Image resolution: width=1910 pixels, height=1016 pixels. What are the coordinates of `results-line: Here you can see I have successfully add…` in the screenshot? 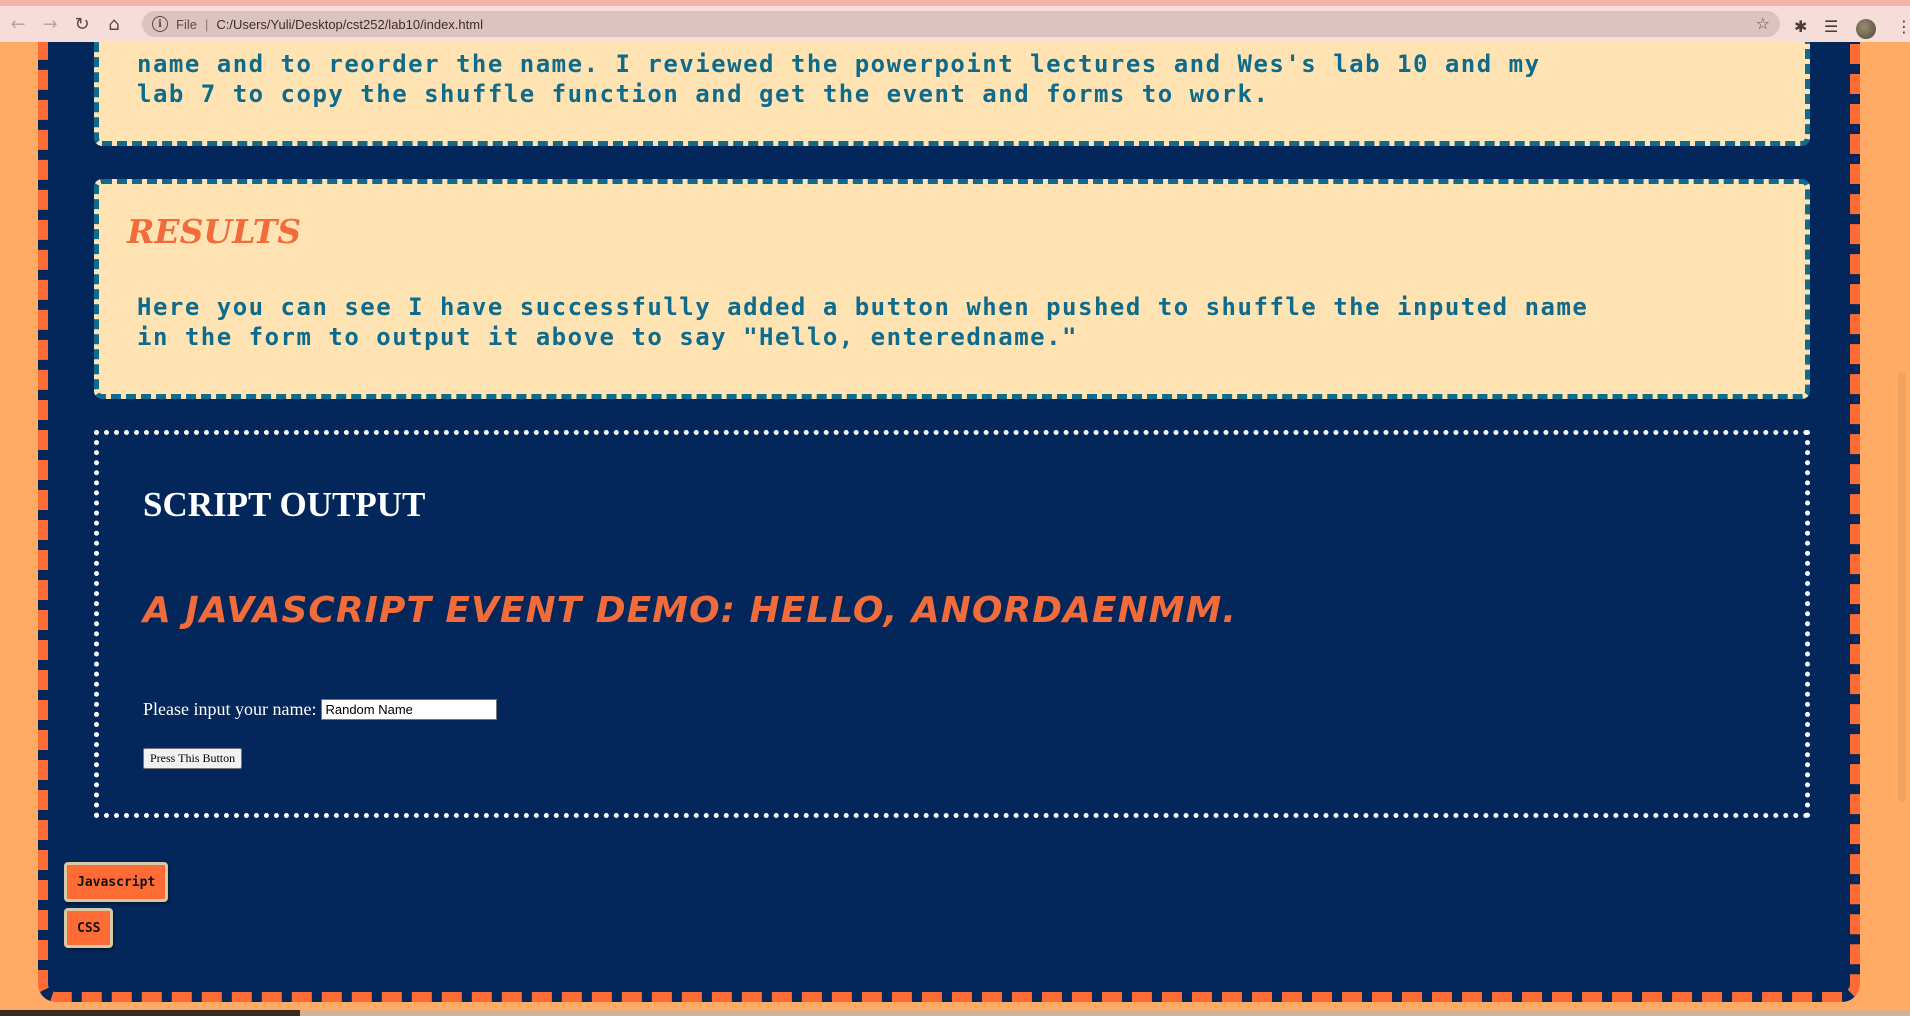 It's located at (863, 307).